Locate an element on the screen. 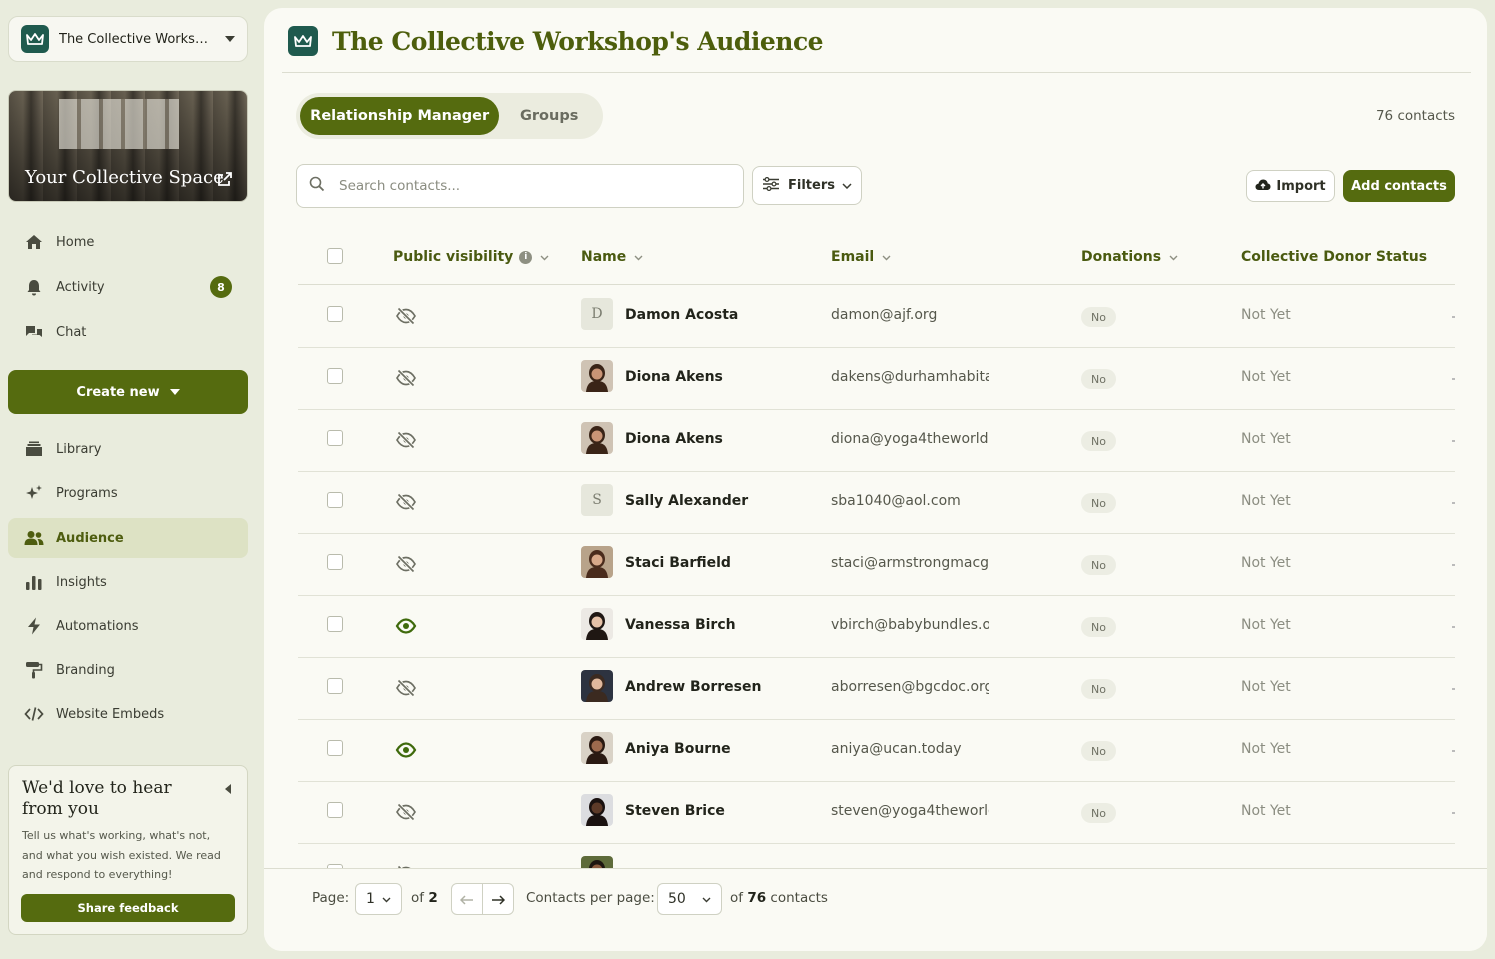 This screenshot has height=959, width=1495. sidebar-item-website-embeds: Website Embeds is located at coordinates (128, 714).